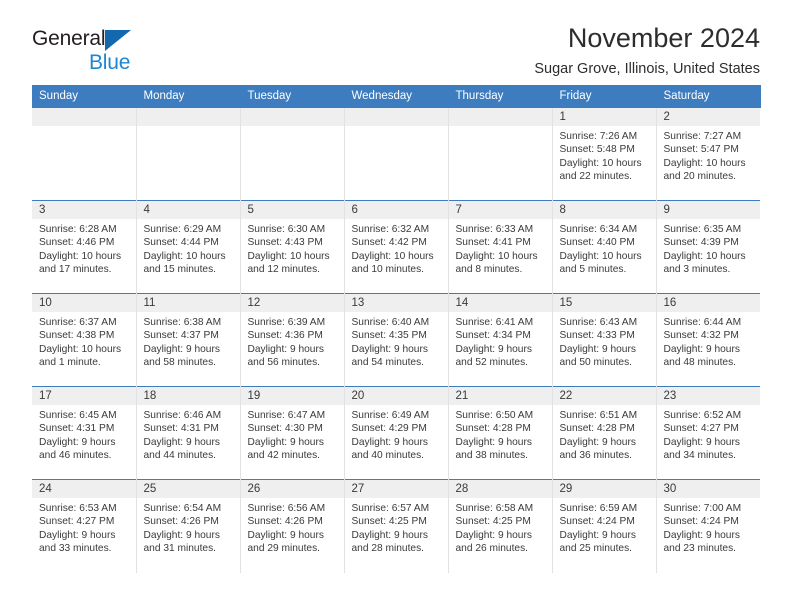  I want to click on sunrise-text: Sunrise: 6:41 AM, so click(494, 322).